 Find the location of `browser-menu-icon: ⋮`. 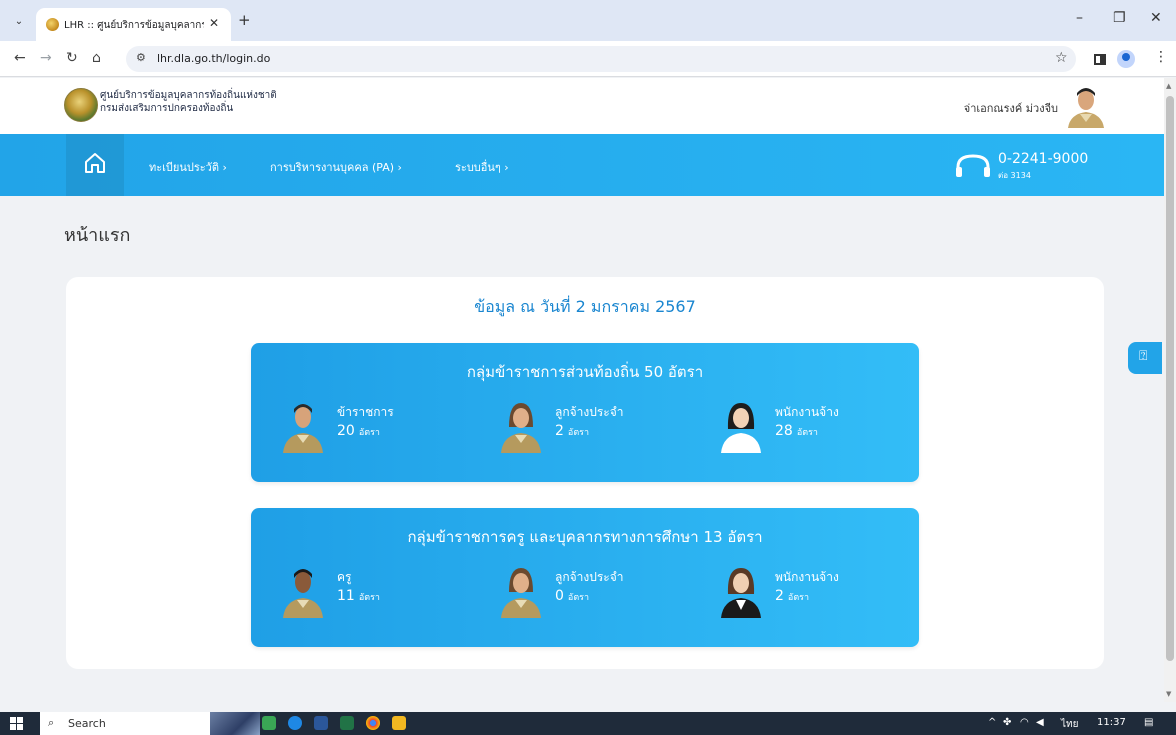

browser-menu-icon: ⋮ is located at coordinates (1161, 57).